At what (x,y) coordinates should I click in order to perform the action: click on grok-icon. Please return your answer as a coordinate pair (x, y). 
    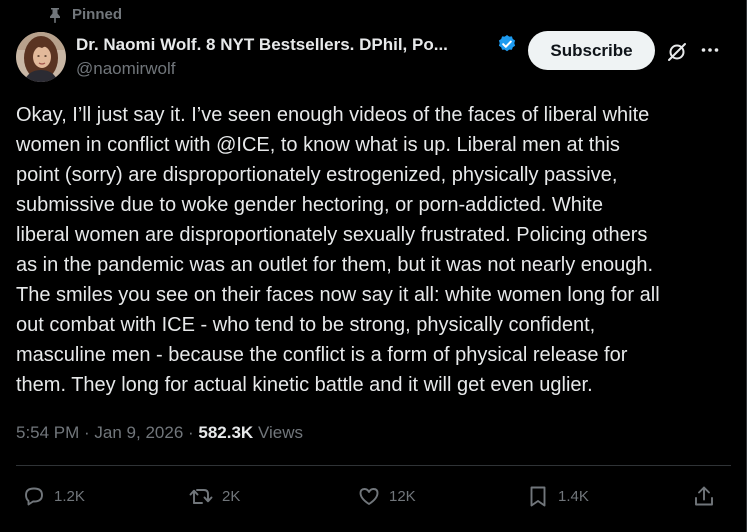
    Looking at the image, I should click on (677, 52).